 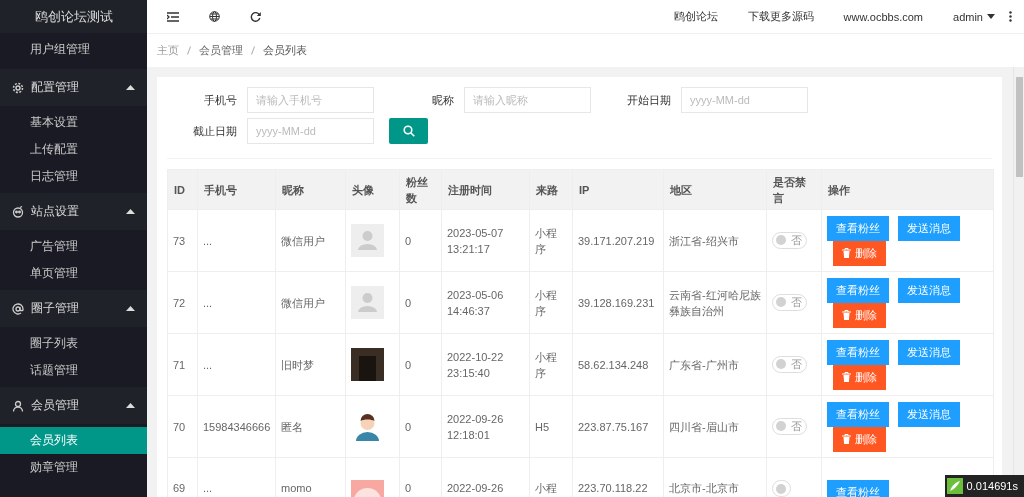 I want to click on sidebar-group: 站点设置, so click(x=73, y=211).